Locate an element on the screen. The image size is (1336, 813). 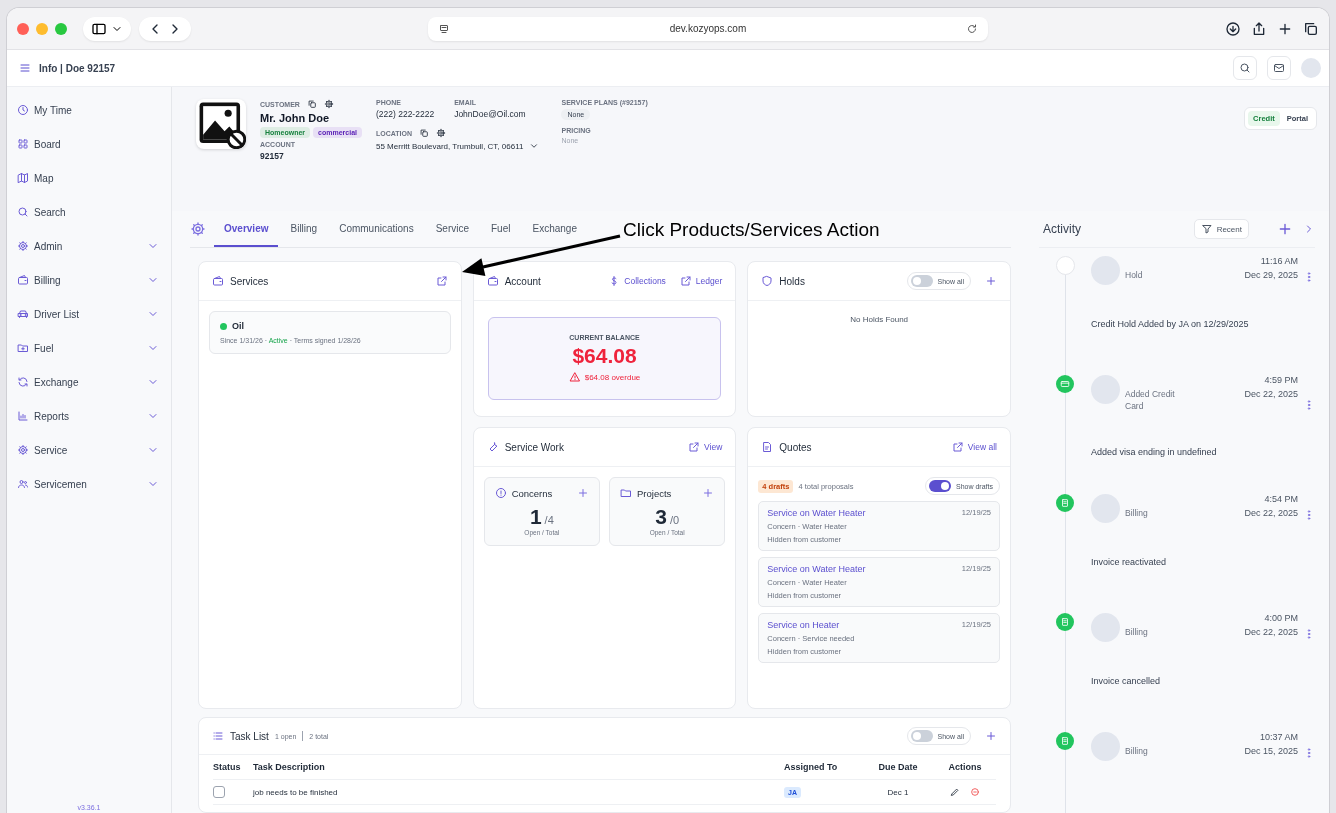
reload-icon is located at coordinates (972, 28).